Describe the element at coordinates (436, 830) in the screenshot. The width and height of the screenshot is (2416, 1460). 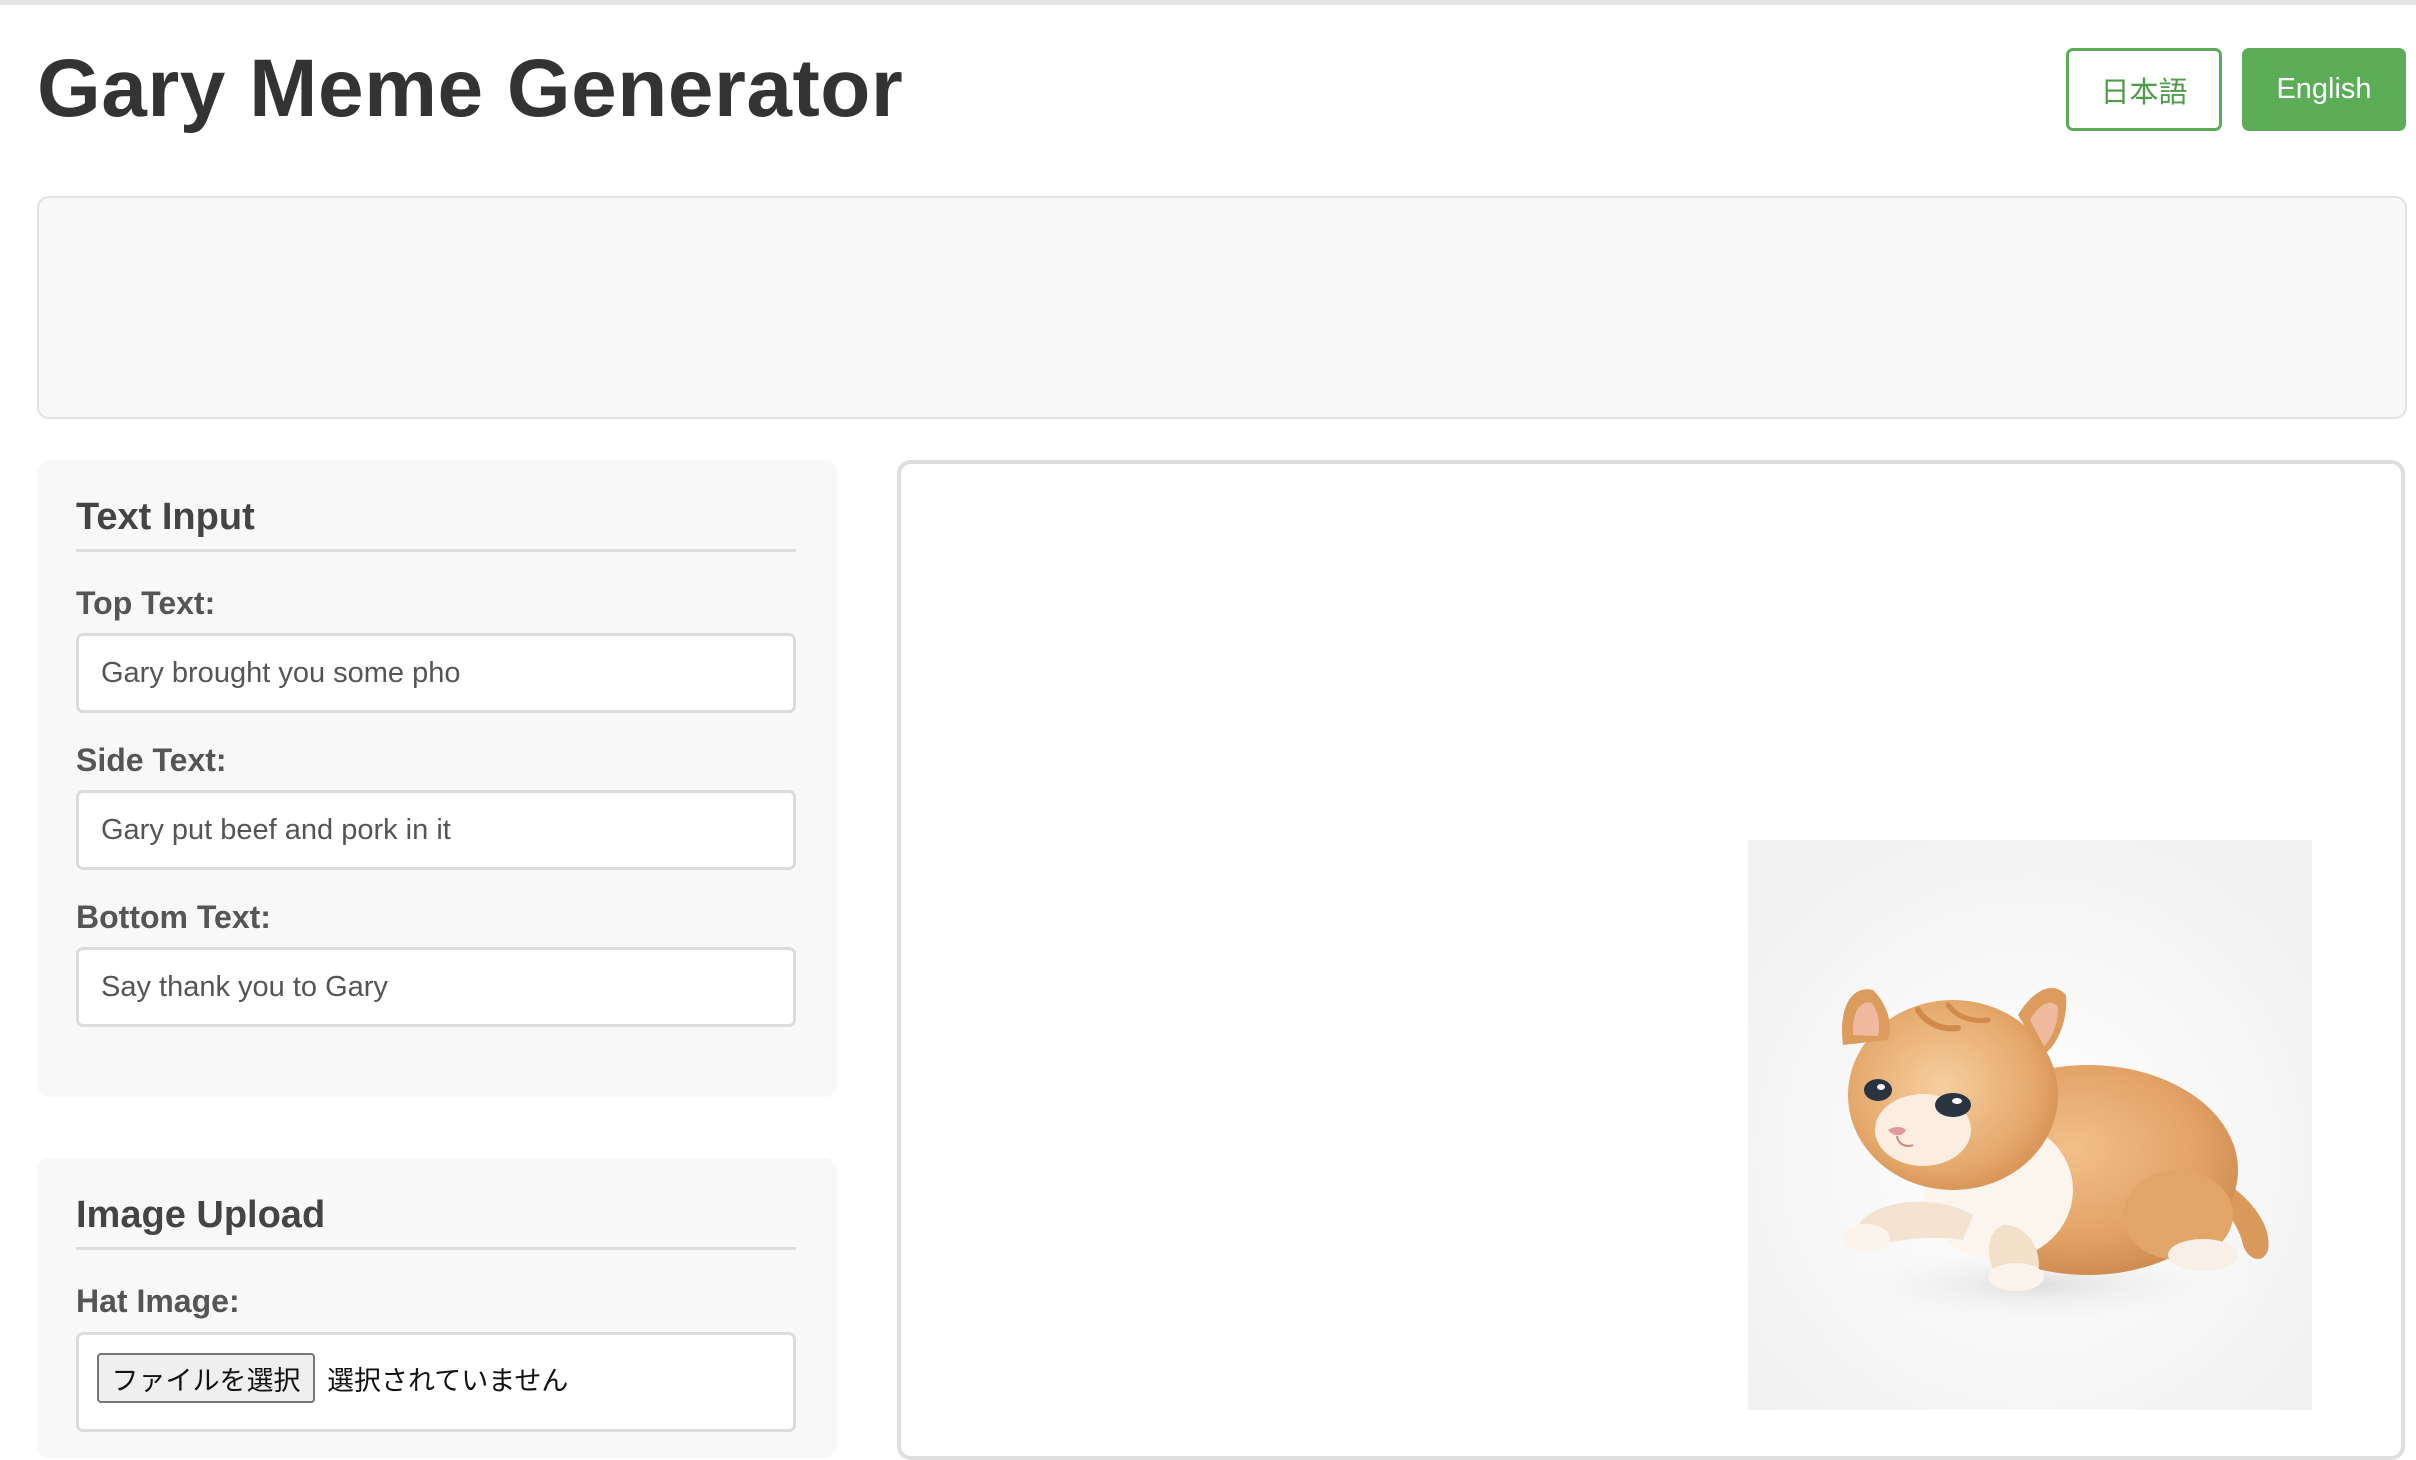
I see `side-text-input` at that location.